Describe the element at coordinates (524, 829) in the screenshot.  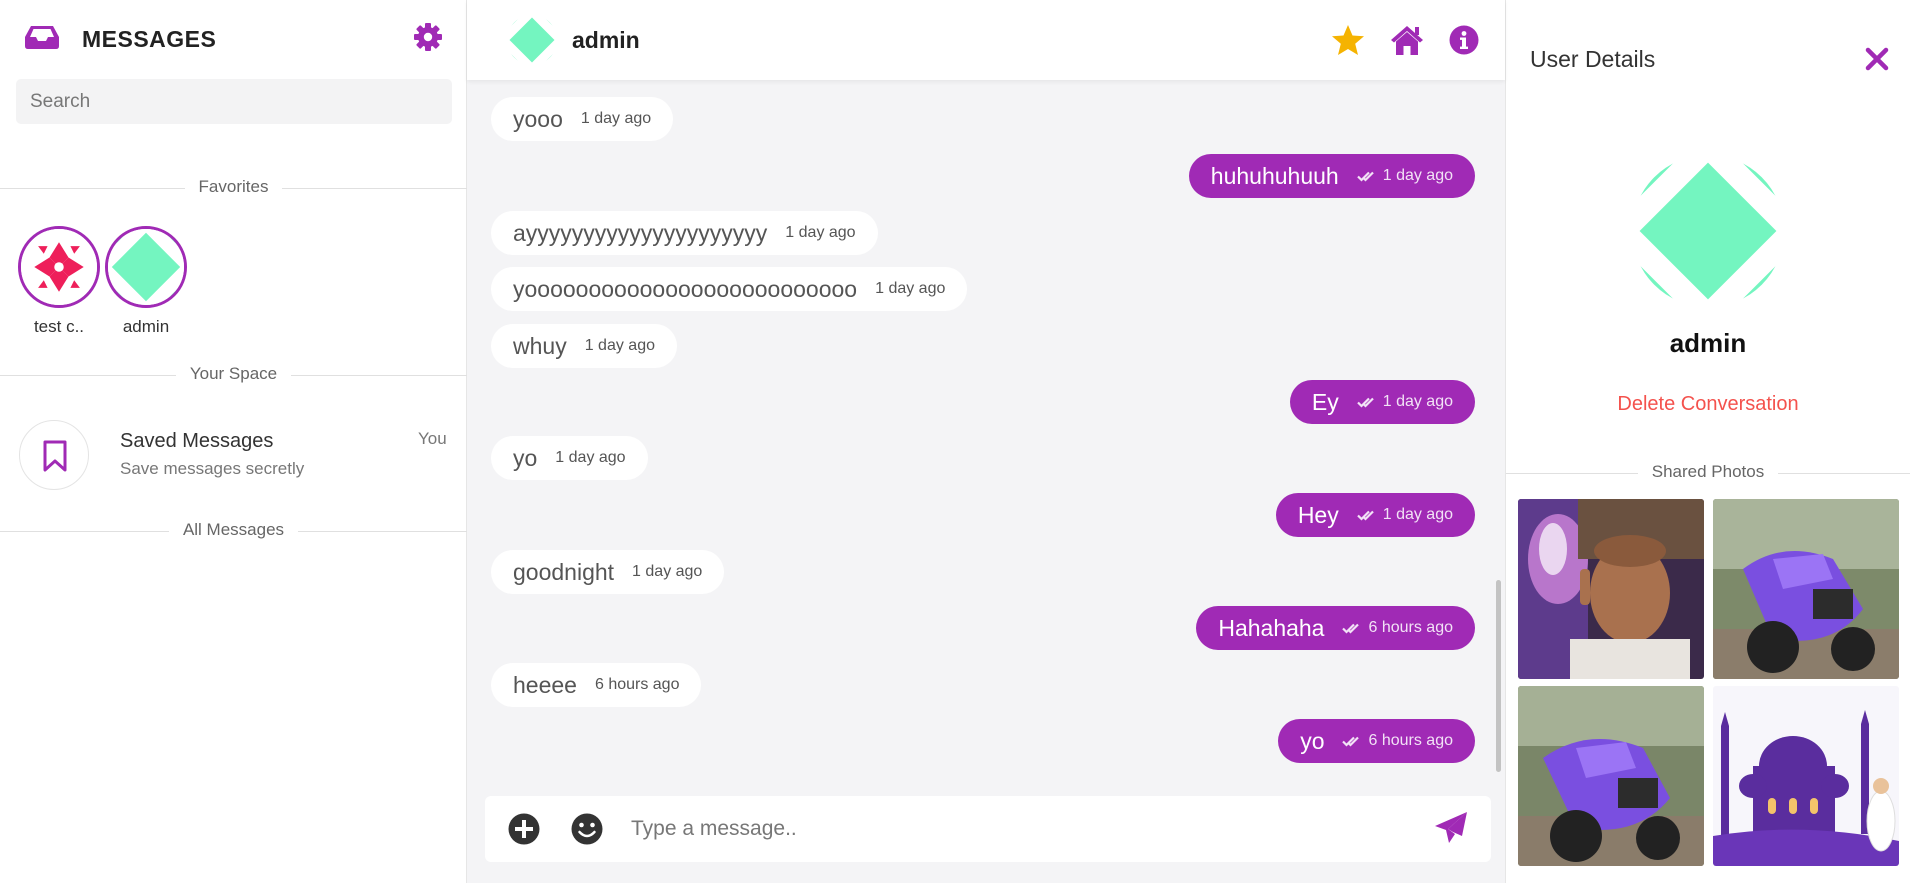
I see `plus-circle-icon` at that location.